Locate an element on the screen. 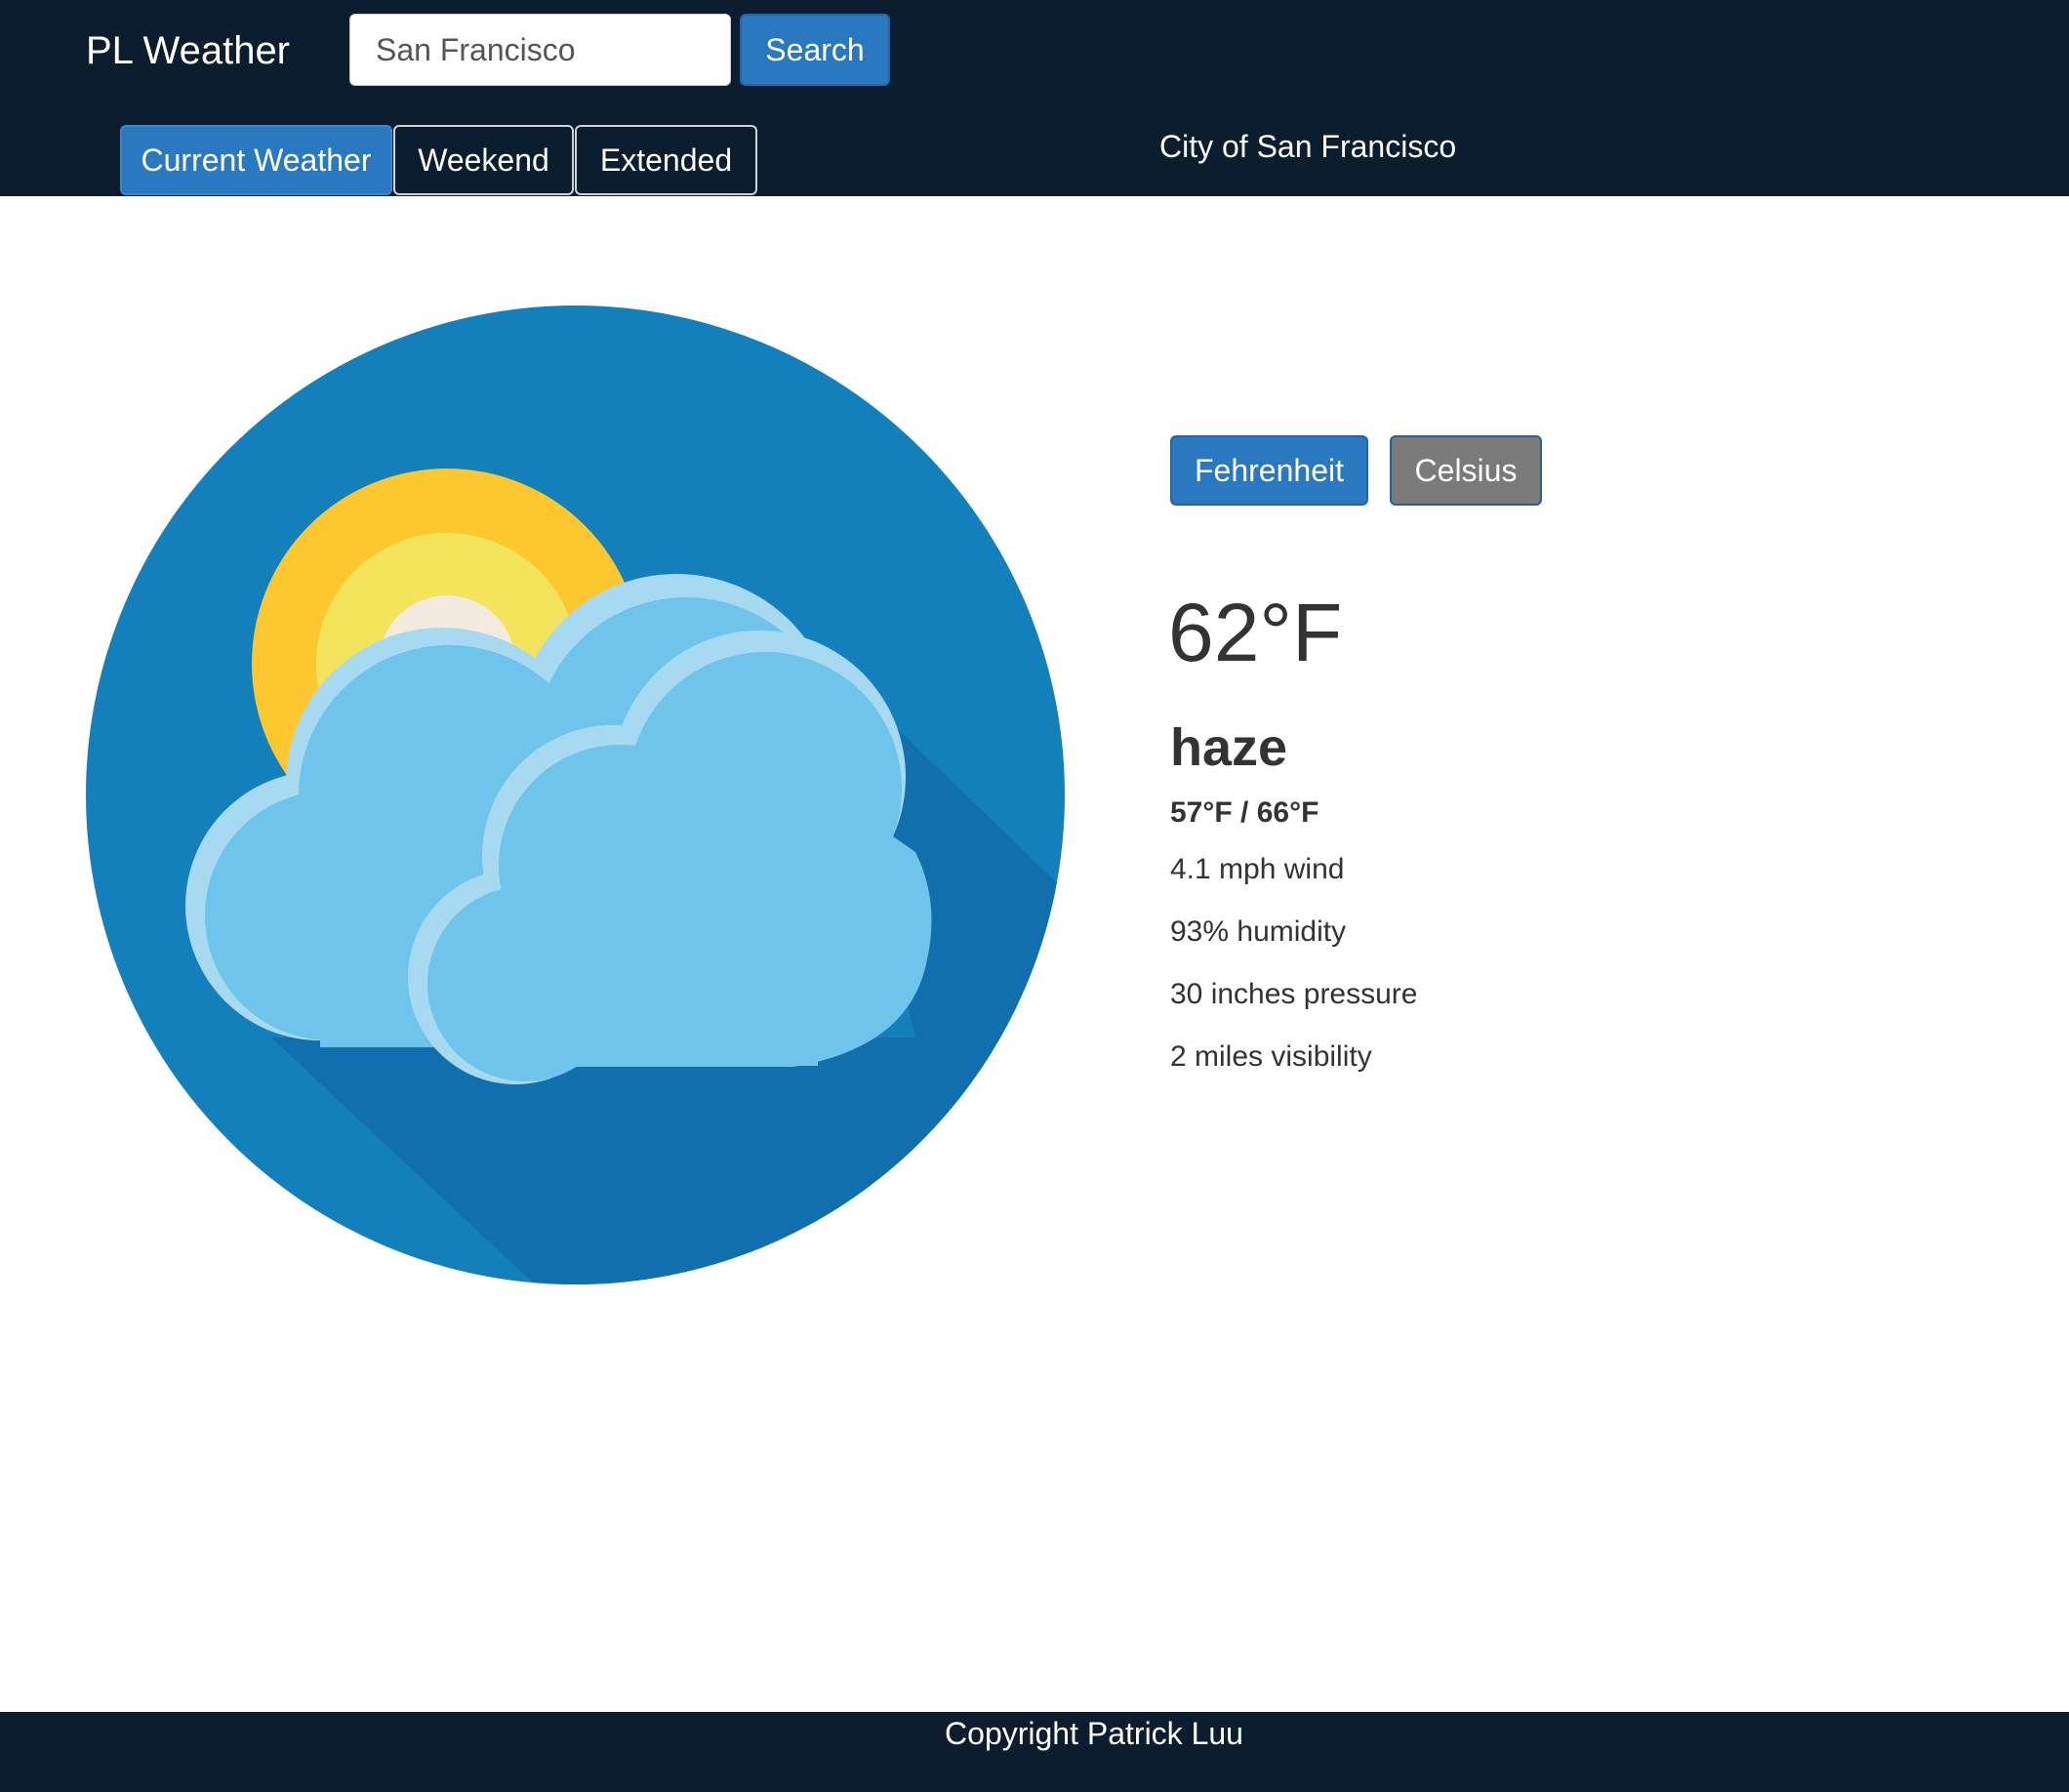 This screenshot has height=1792, width=2069. tab-extended: Extended is located at coordinates (666, 160).